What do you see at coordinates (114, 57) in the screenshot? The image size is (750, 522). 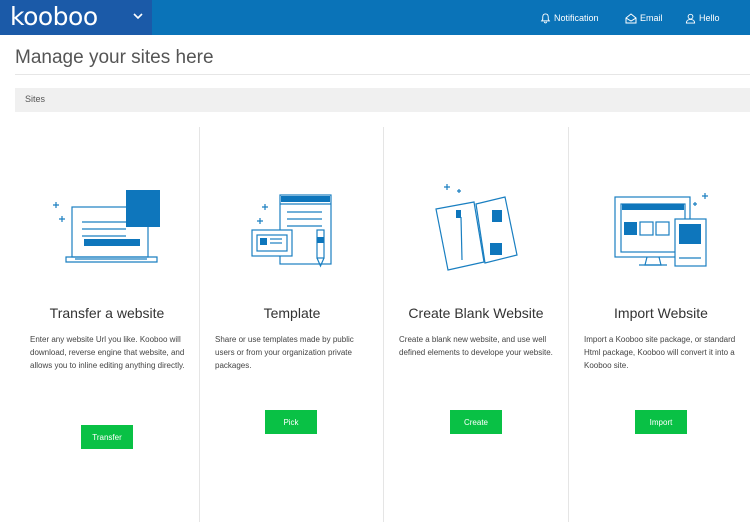 I see `page-title: Manage your sites here` at bounding box center [114, 57].